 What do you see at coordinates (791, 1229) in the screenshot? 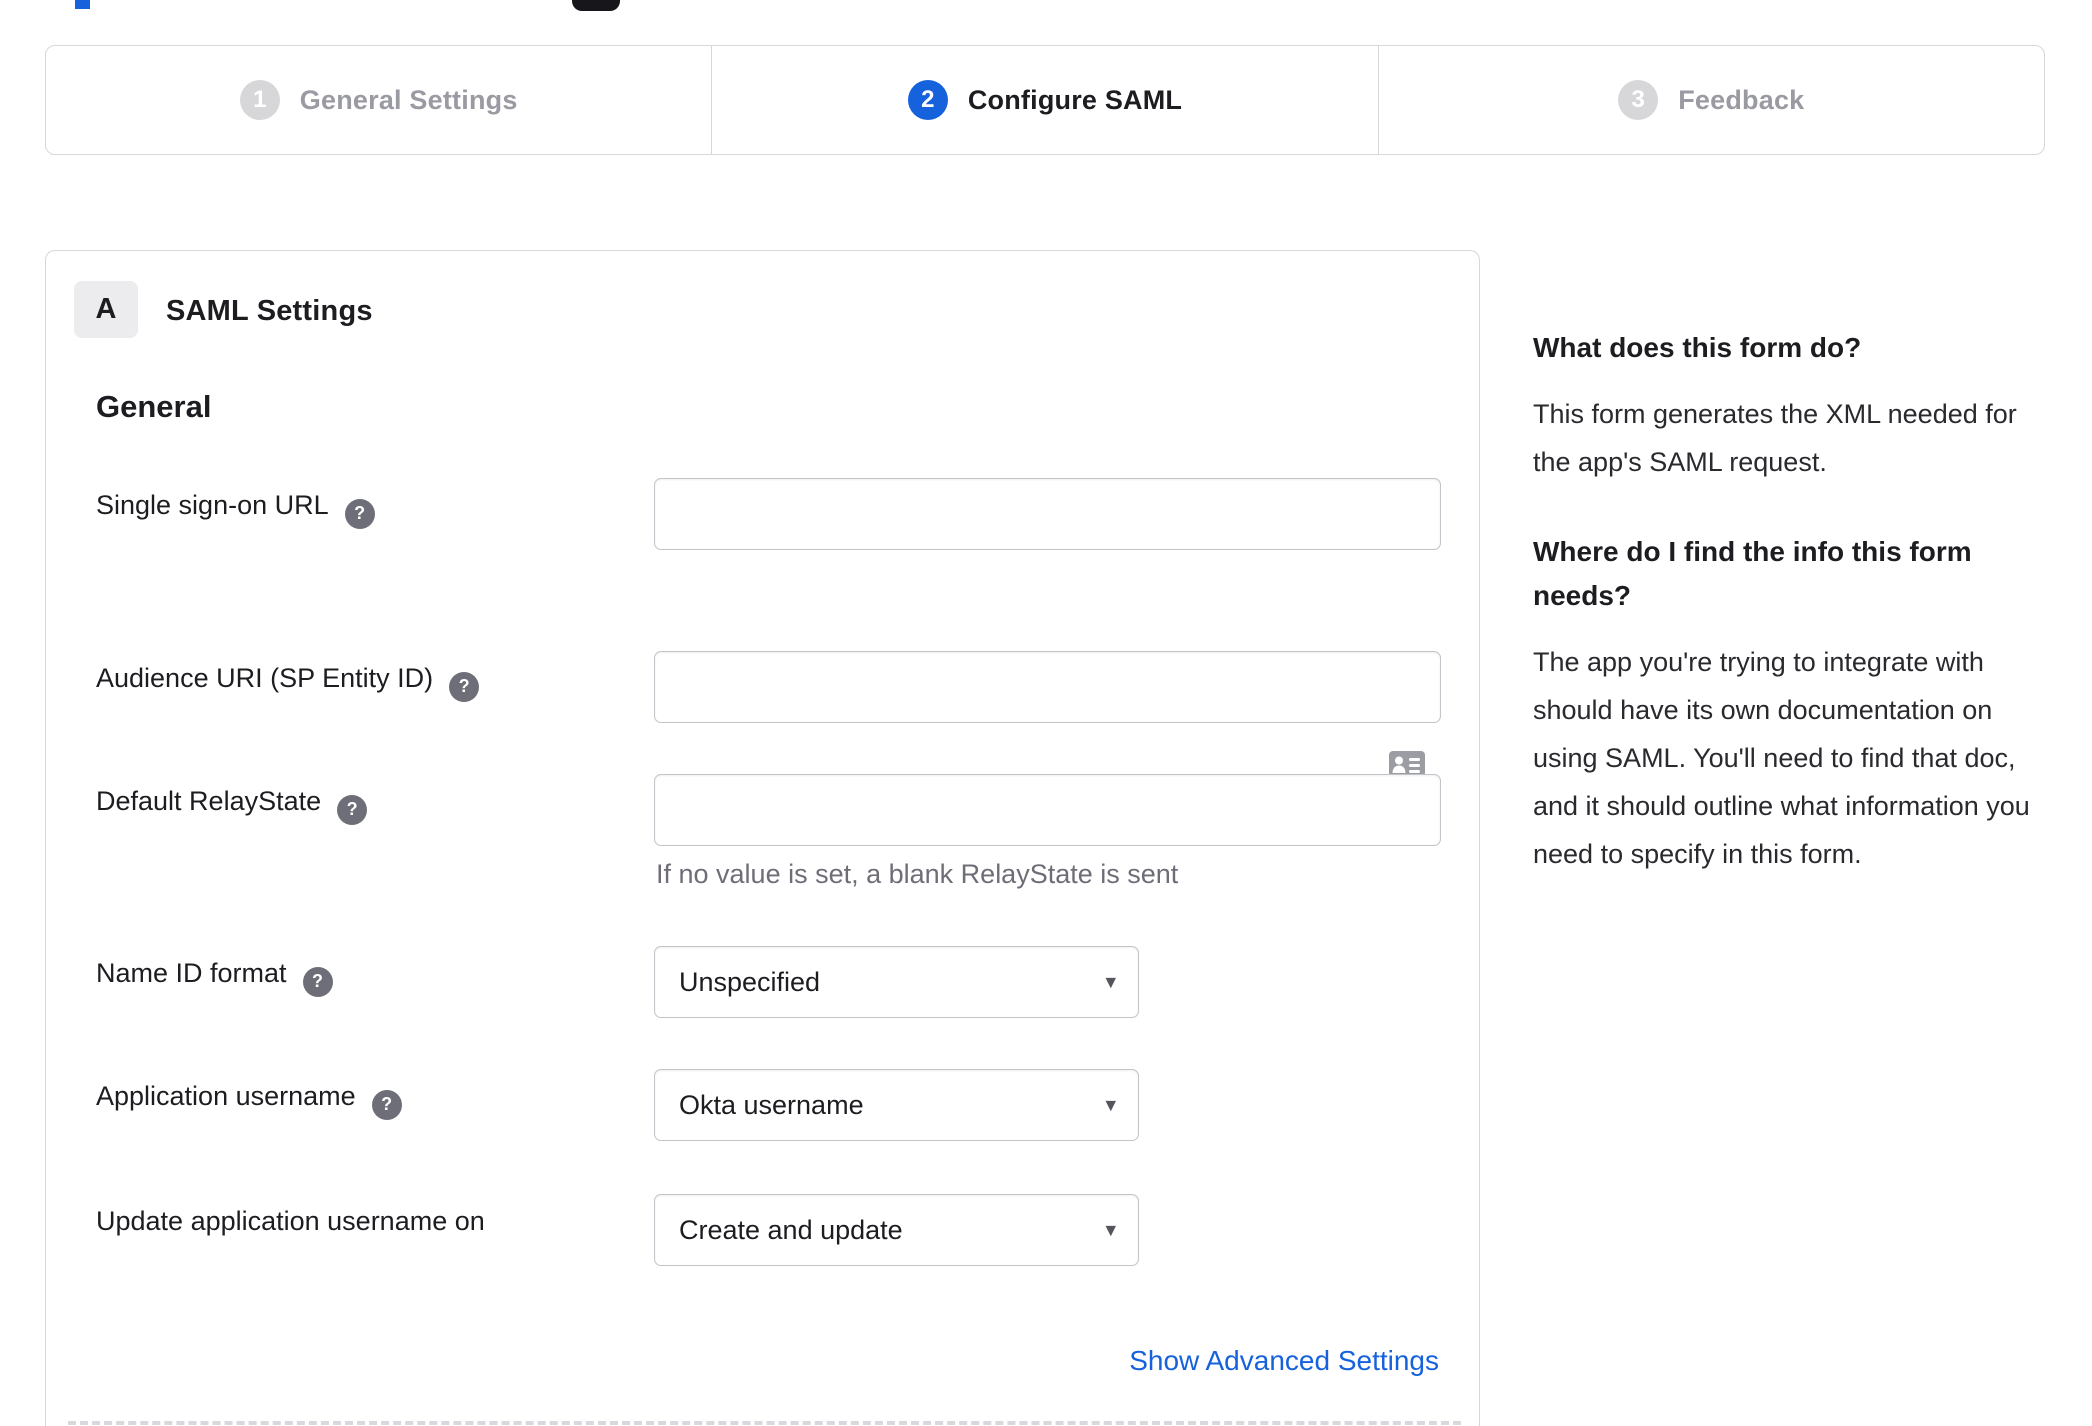
I see `update-username-value: Create and update` at bounding box center [791, 1229].